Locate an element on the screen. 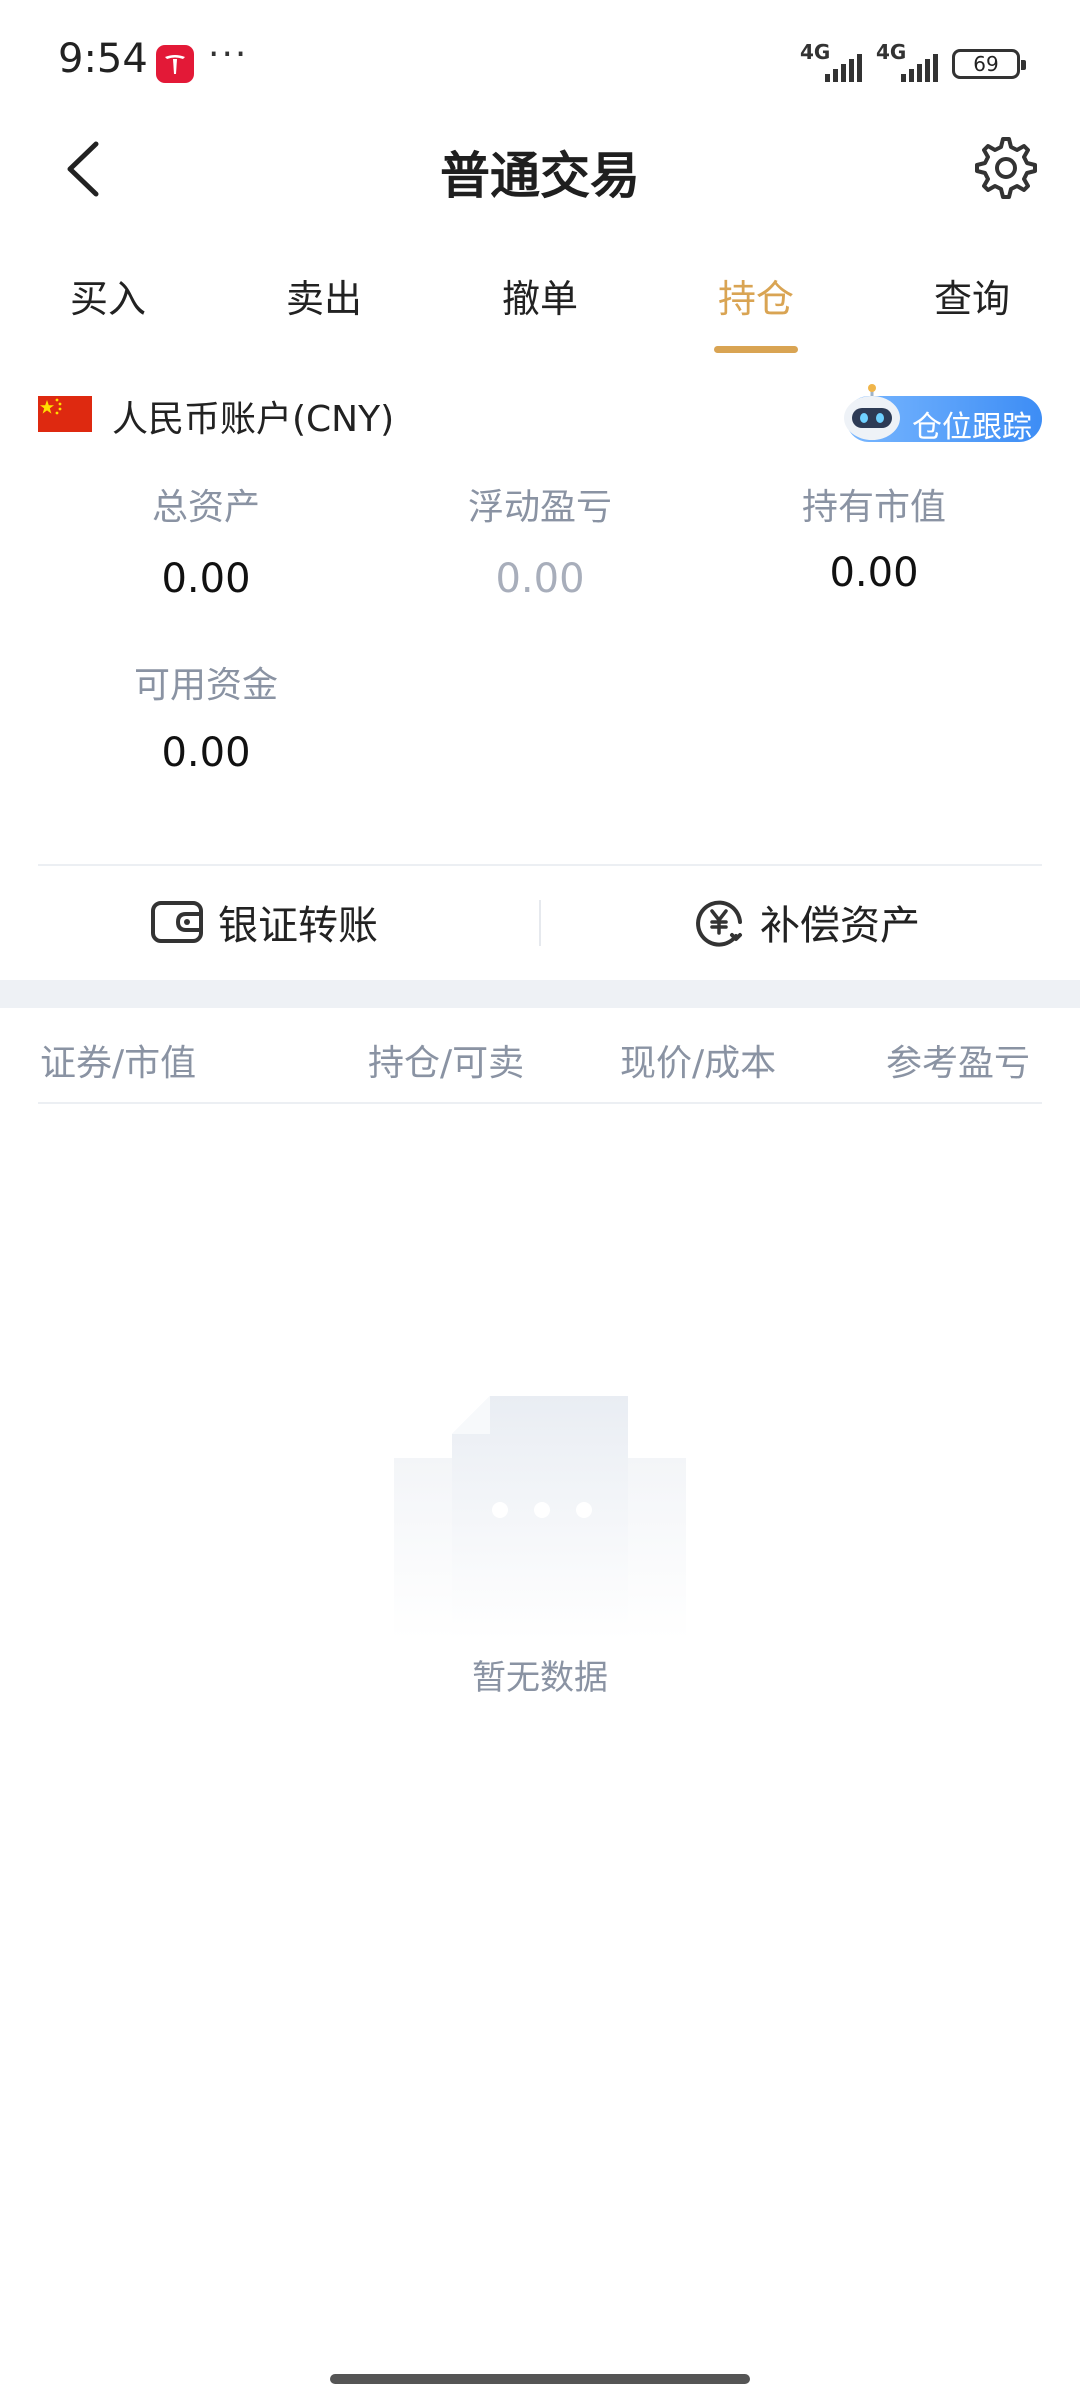 This screenshot has width=1080, height=2400. column-header-pl: 参考盈亏 is located at coordinates (958, 1063).